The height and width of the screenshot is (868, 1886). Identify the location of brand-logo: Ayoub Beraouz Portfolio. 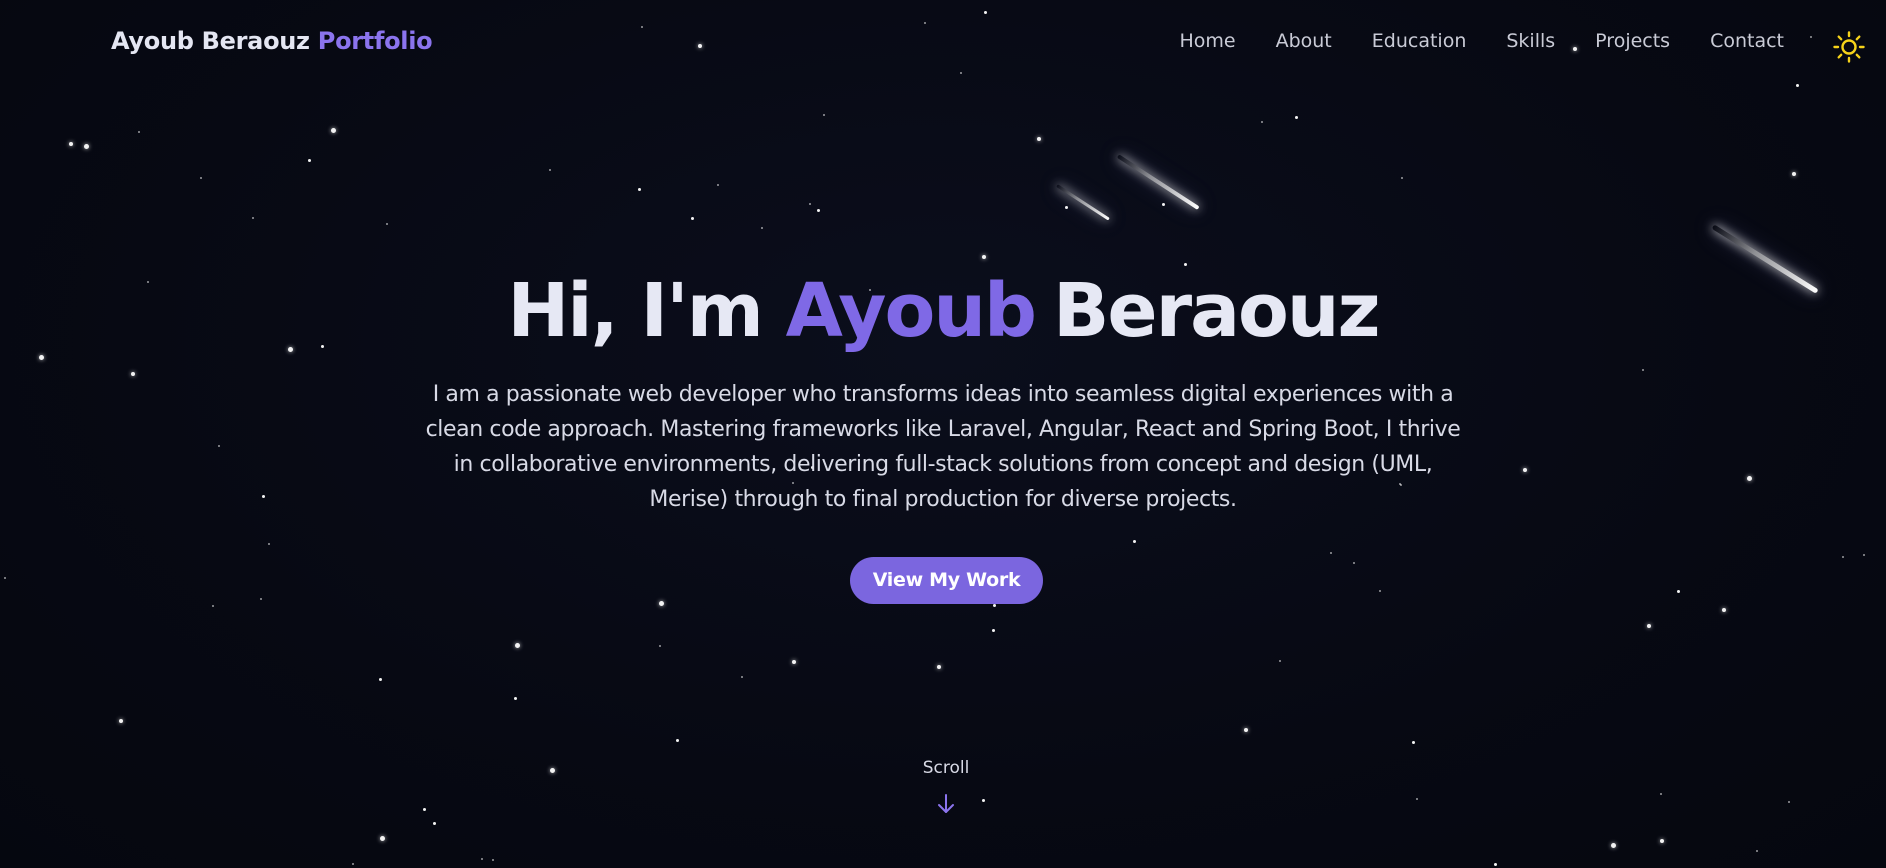
(272, 41).